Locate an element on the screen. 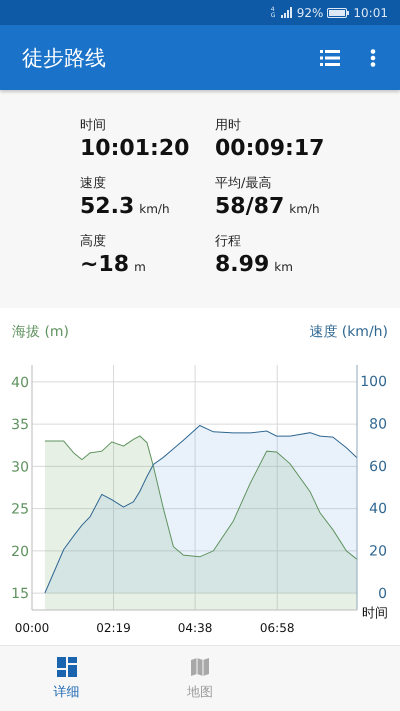  dashboard-icon is located at coordinates (66, 666).